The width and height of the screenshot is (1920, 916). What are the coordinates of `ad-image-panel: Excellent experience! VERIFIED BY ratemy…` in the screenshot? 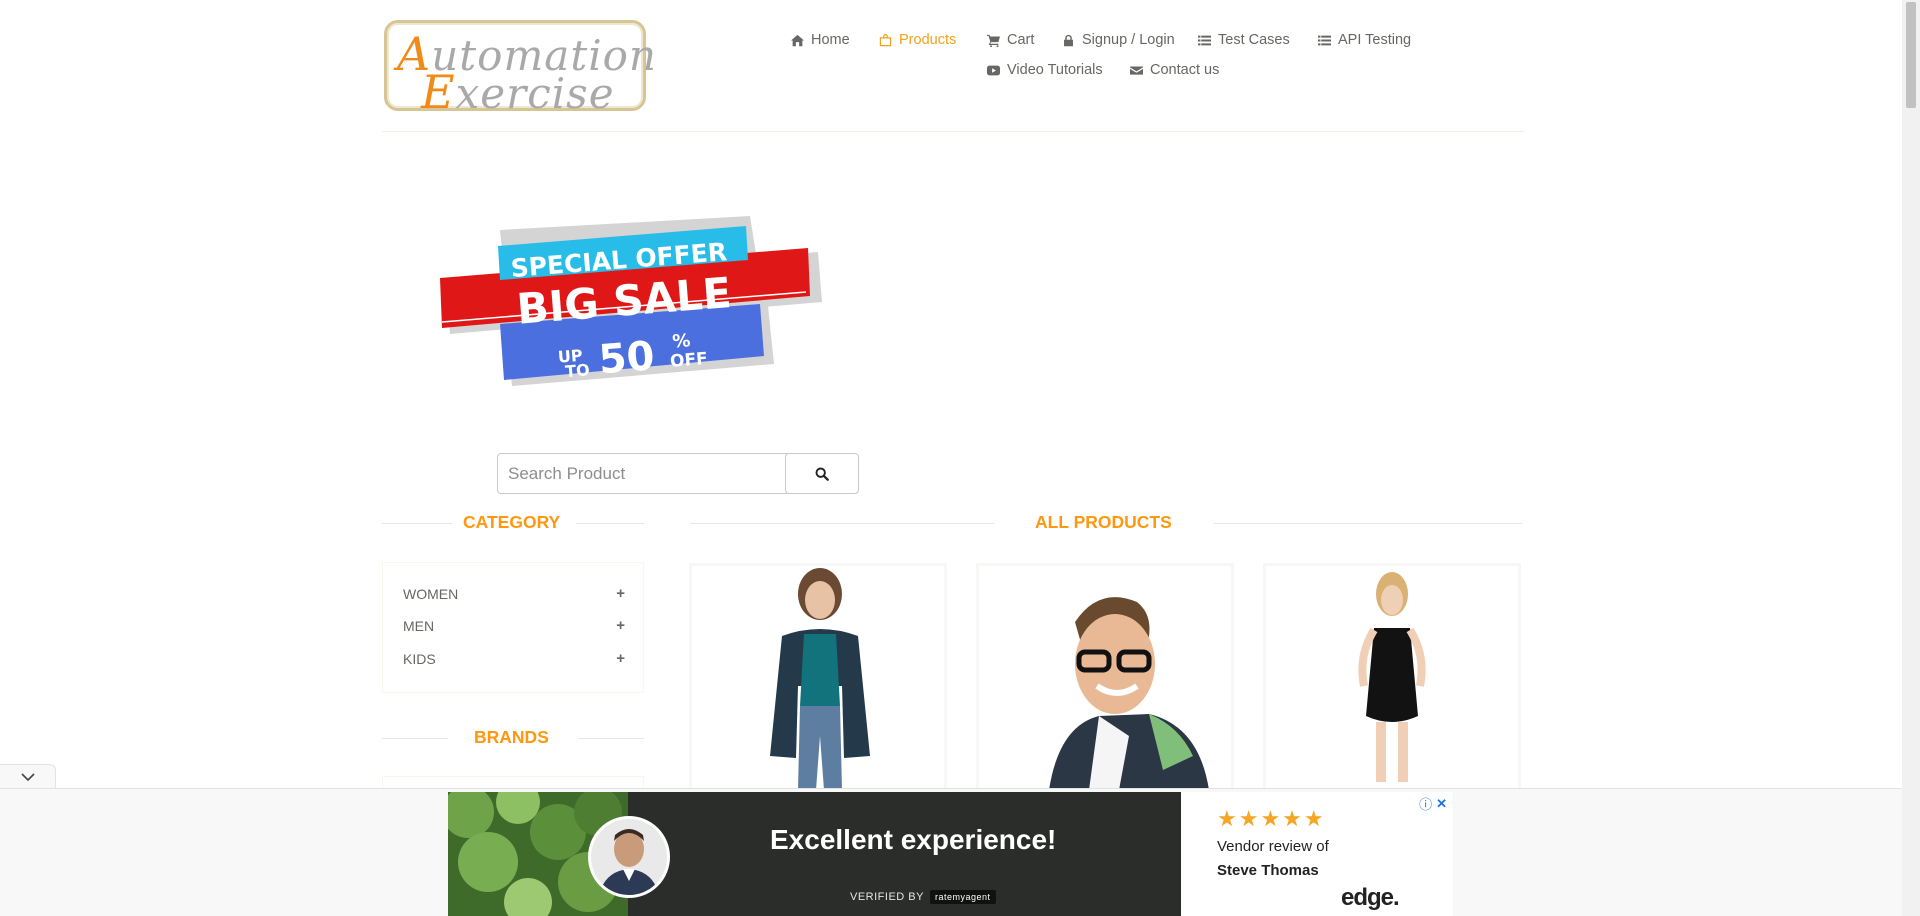 It's located at (814, 854).